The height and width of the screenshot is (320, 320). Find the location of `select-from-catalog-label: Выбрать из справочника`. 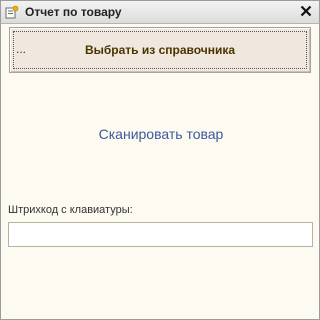

select-from-catalog-label: Выбрать из справочника is located at coordinates (160, 50).